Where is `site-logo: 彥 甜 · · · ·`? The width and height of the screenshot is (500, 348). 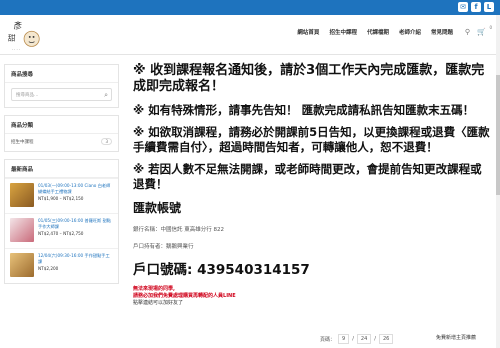
site-logo: 彥 甜 · · · · is located at coordinates (25, 35).